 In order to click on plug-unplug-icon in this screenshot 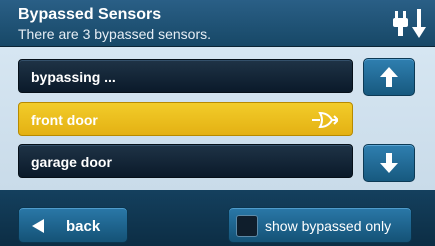, I will do `click(409, 23)`.